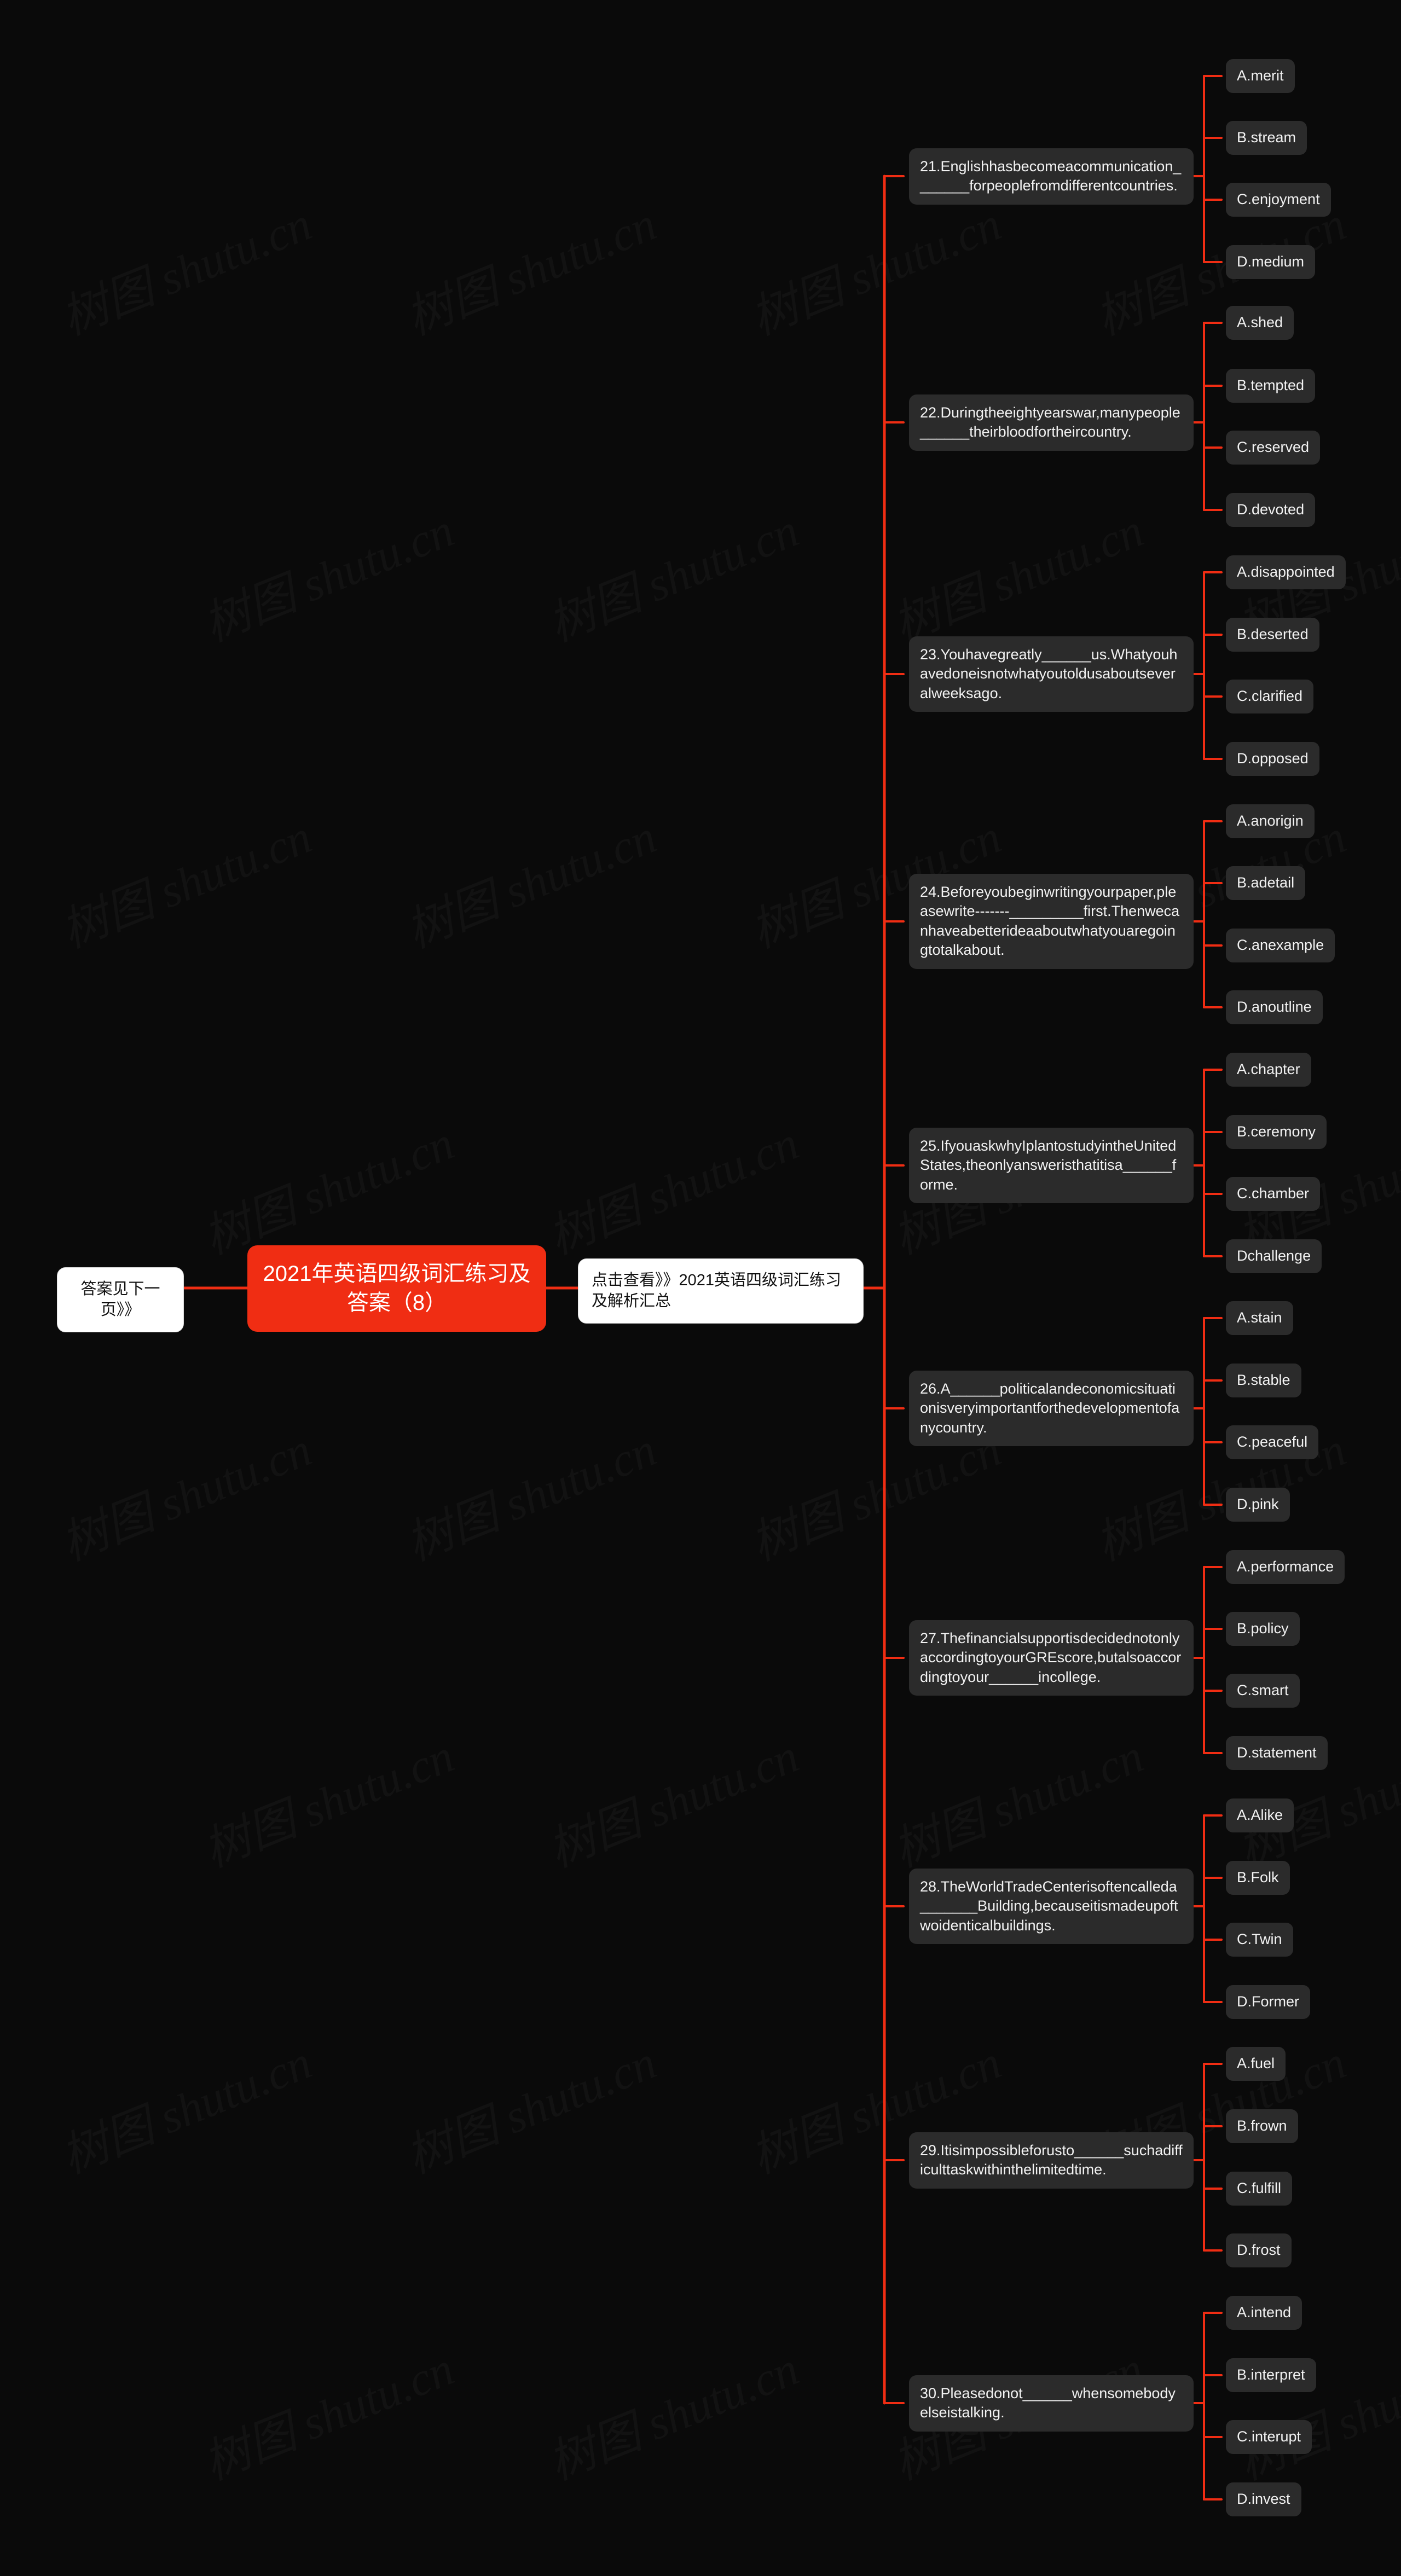 The width and height of the screenshot is (1401, 2576). Describe the element at coordinates (1270, 821) in the screenshot. I see `option-node: A.anorigin` at that location.